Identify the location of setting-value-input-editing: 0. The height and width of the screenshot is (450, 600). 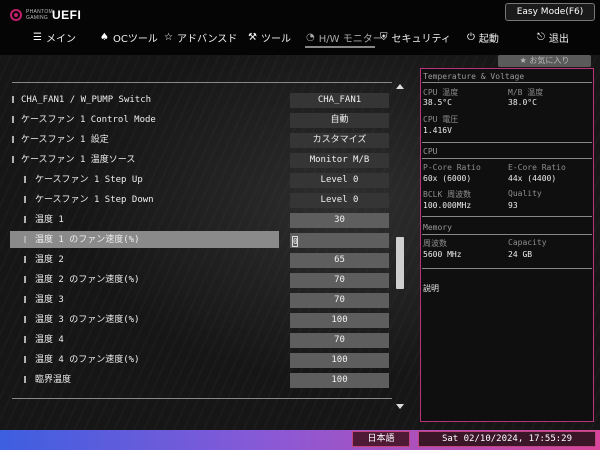
(339, 240).